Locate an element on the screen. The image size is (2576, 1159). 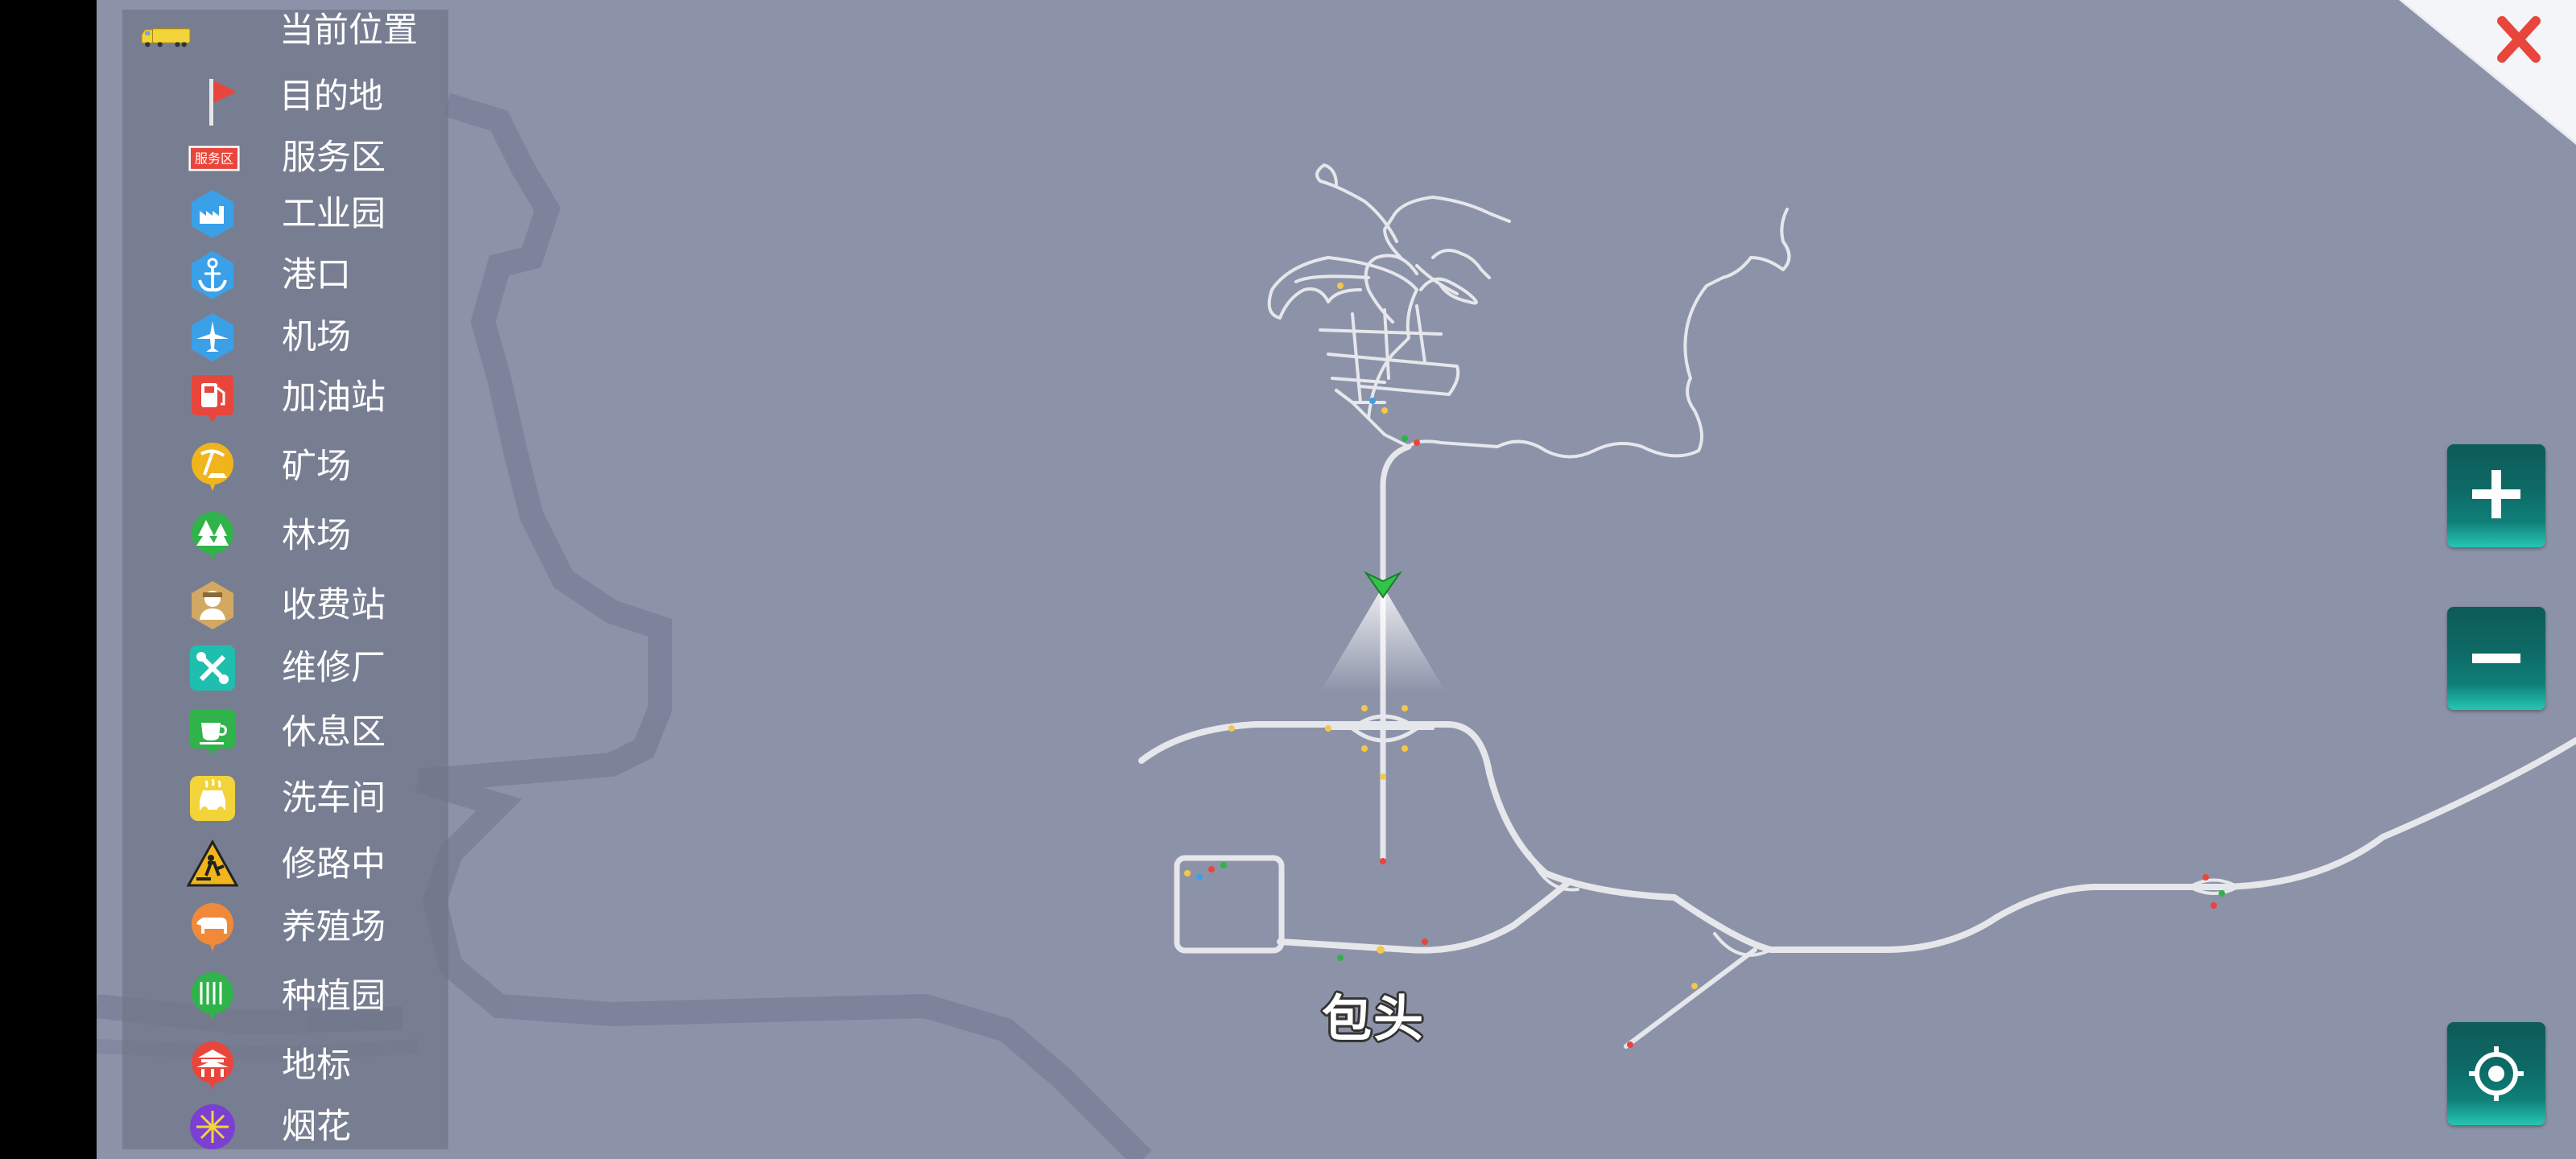
zoom-in-button is located at coordinates (2496, 495).